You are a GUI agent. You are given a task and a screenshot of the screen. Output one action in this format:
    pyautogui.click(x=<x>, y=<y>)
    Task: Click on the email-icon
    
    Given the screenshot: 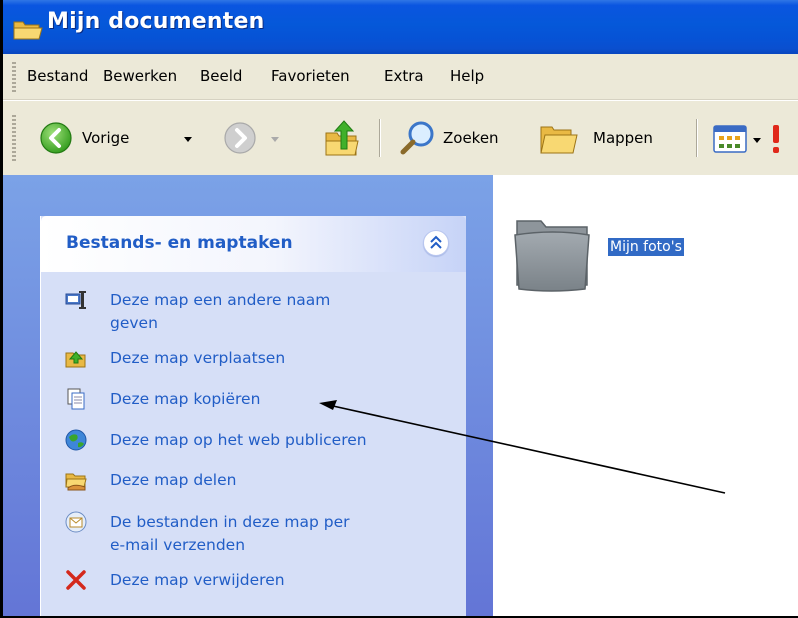 What is the action you would take?
    pyautogui.click(x=76, y=522)
    